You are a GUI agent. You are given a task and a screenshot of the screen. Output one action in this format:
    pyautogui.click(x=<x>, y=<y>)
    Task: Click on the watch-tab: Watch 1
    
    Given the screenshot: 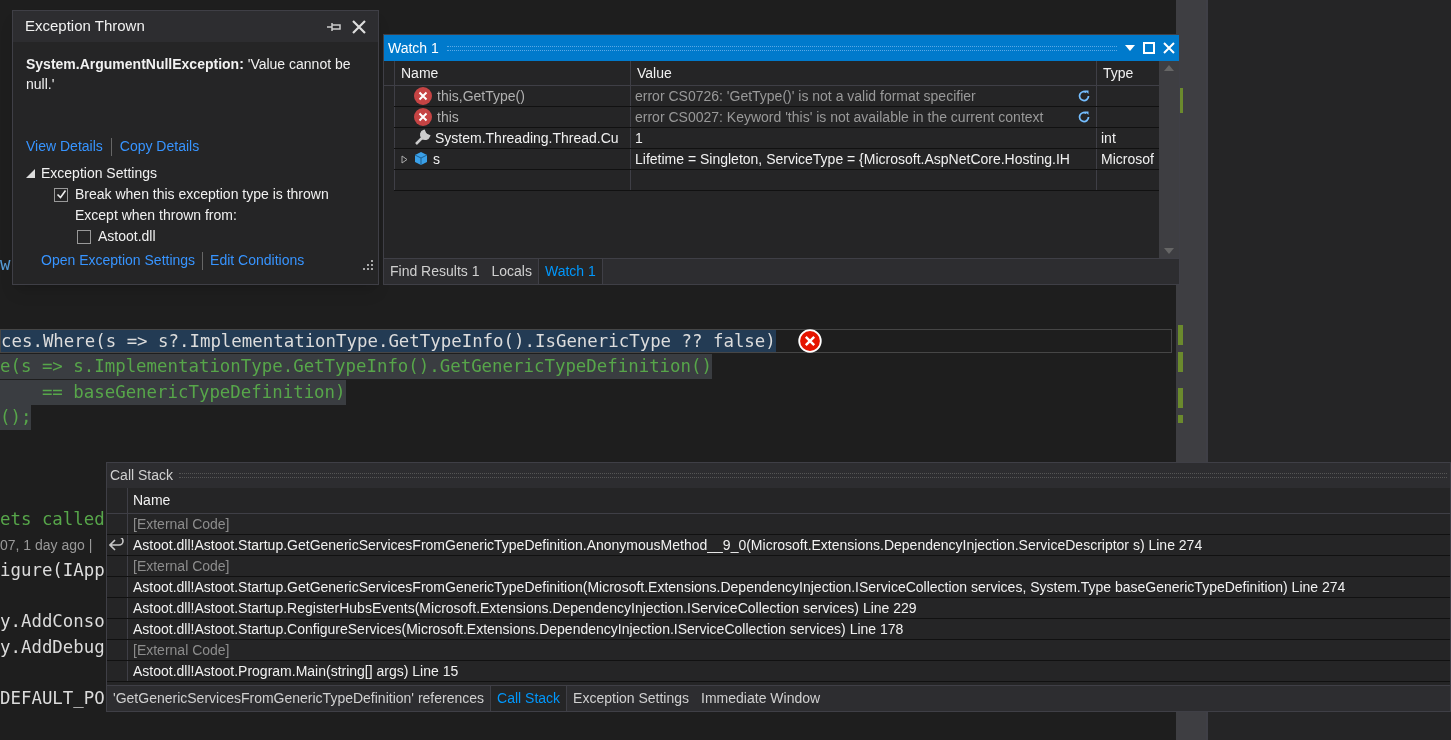 What is the action you would take?
    pyautogui.click(x=570, y=271)
    